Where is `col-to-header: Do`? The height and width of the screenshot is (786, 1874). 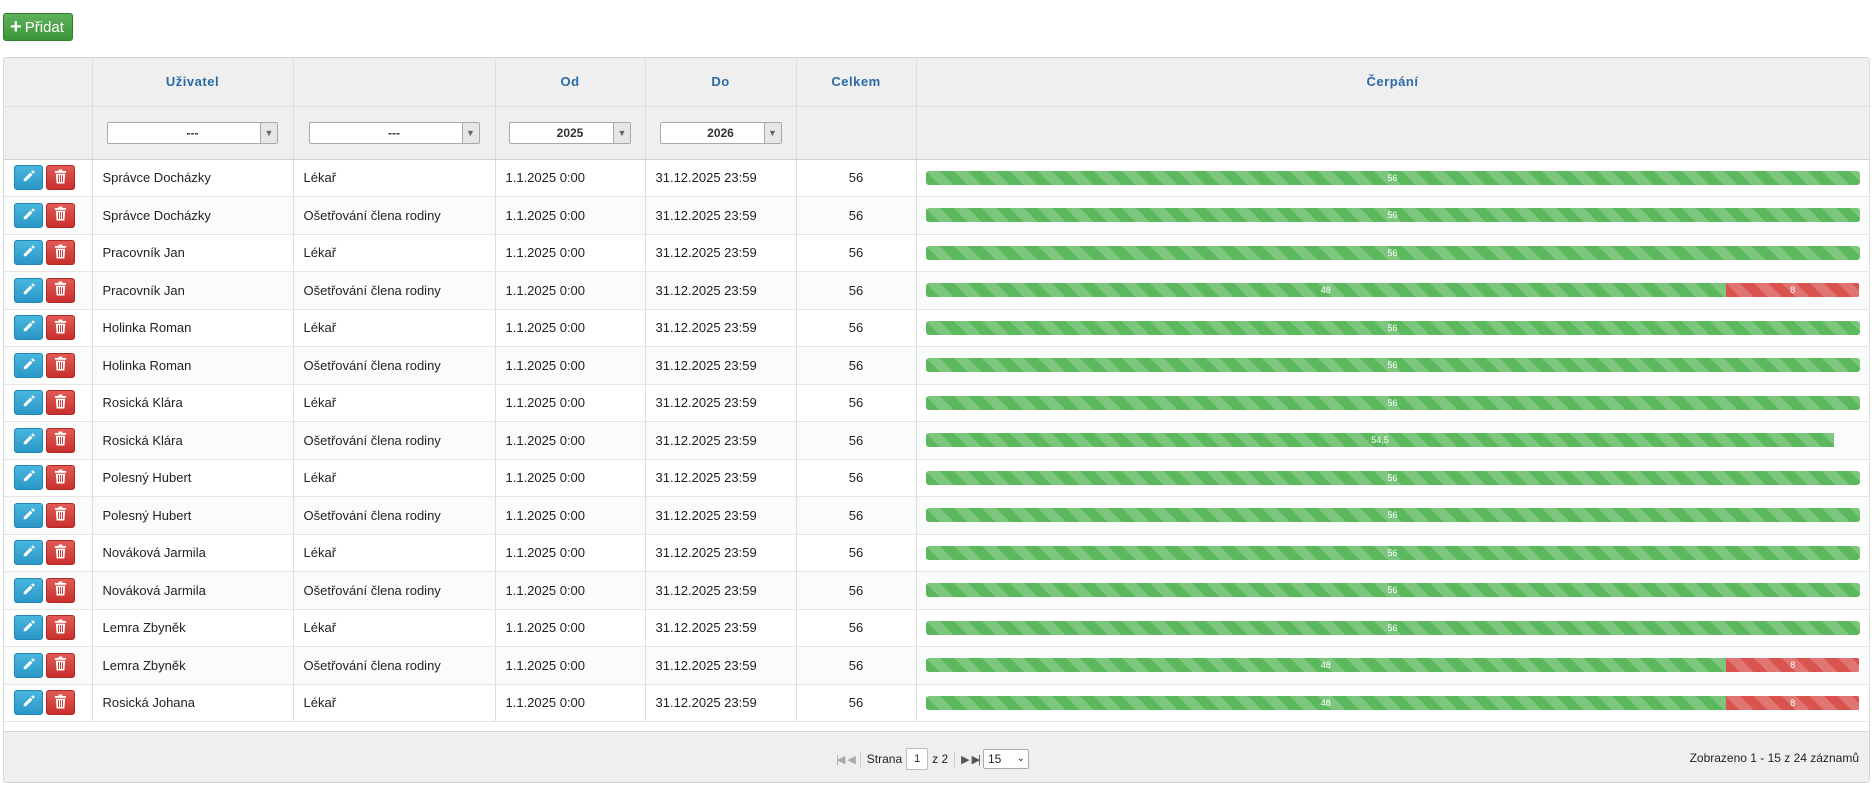
col-to-header: Do is located at coordinates (721, 82).